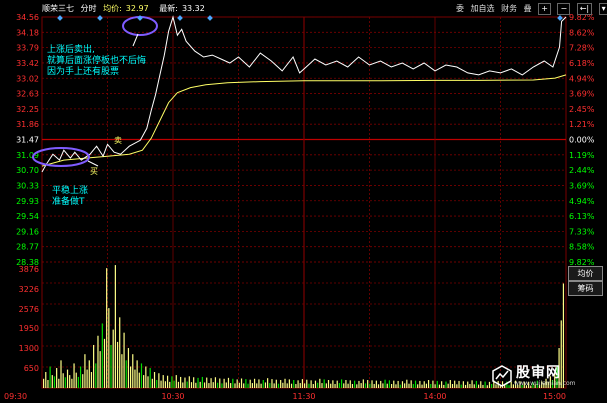 The width and height of the screenshot is (607, 403). I want to click on quote-header: 顺荣三七 分时 均价: 32.97 最新: 33.32, so click(127, 9).